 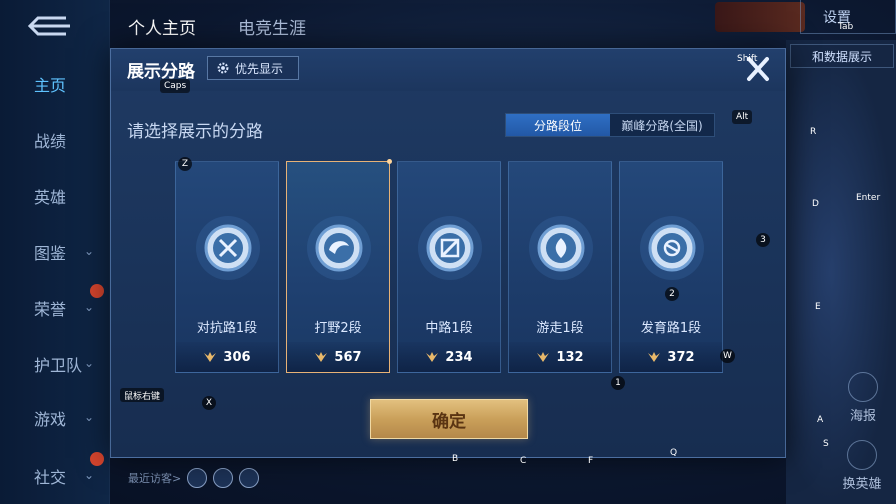 What do you see at coordinates (217, 26) in the screenshot?
I see `top-tabs: 个人主页 电竞生涯` at bounding box center [217, 26].